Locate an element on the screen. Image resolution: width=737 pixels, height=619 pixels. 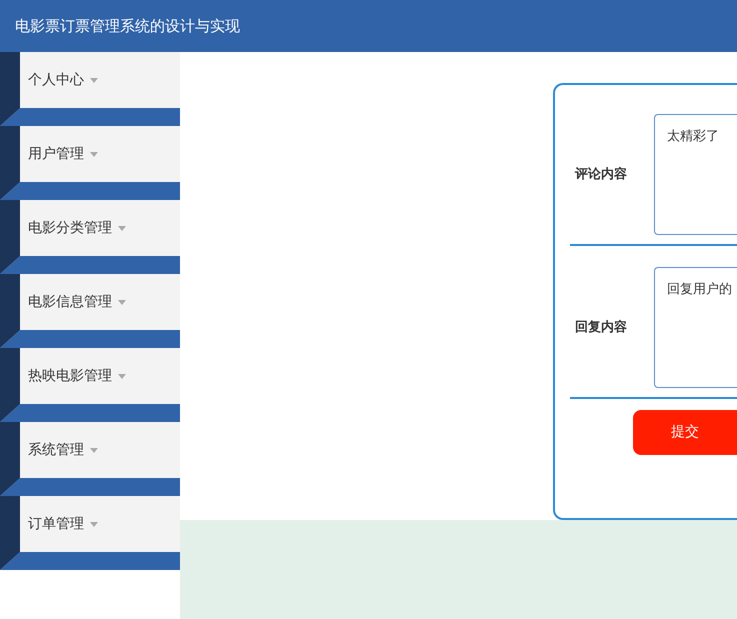
sidebar-menu-item: 电影分类管理 is located at coordinates (100, 228).